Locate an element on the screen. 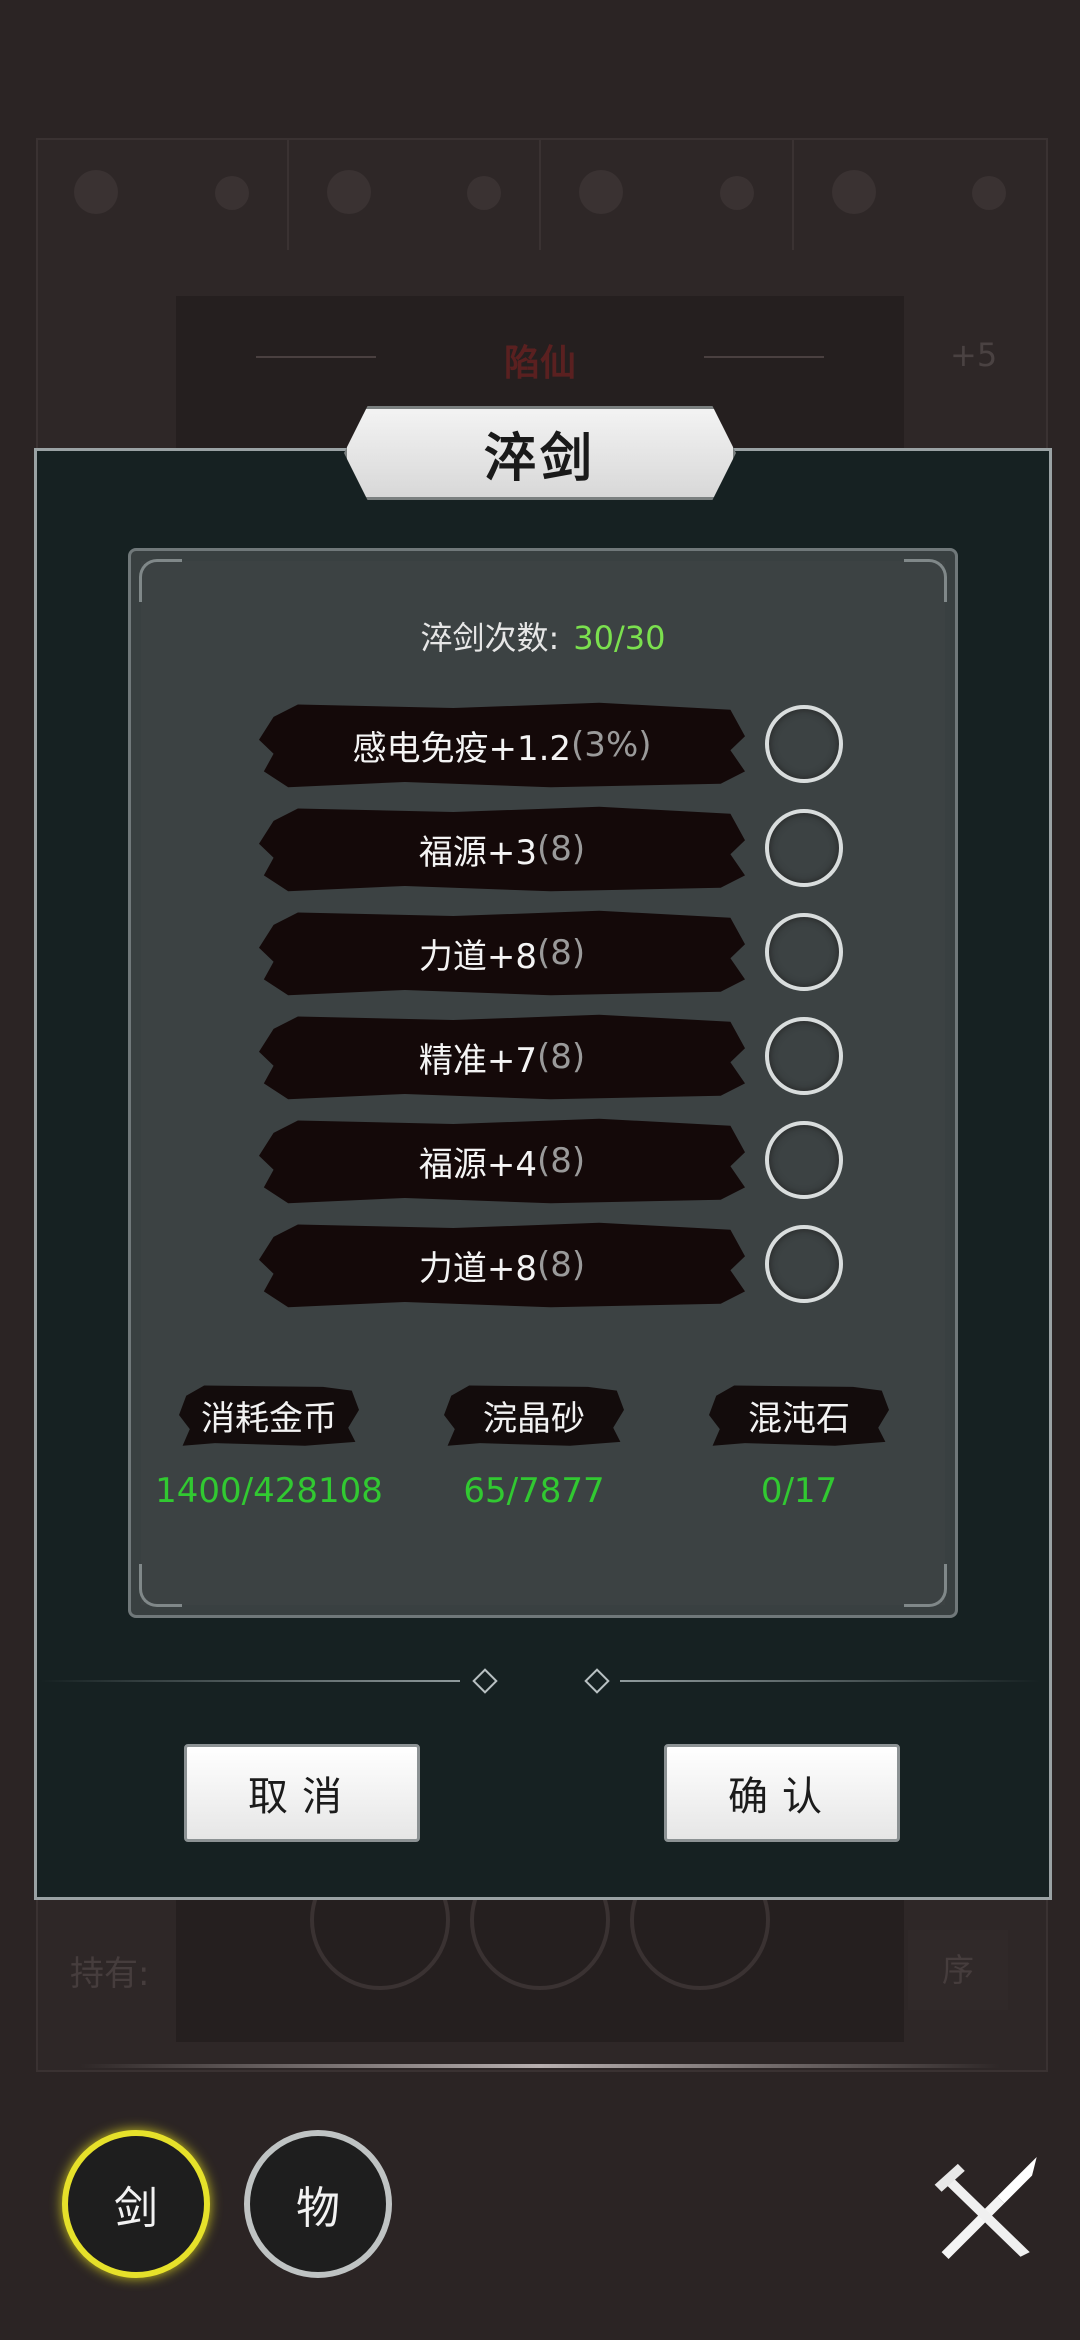  resource-sand-label: 浣晶砂 is located at coordinates (534, 1415).